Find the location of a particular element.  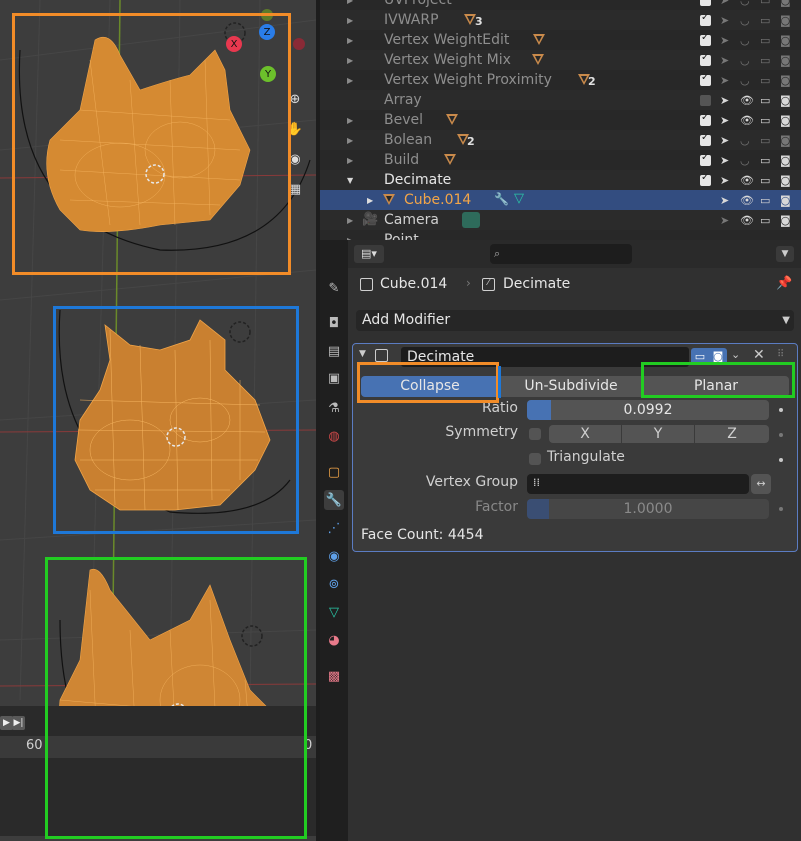

gizmo-neg-x-icon is located at coordinates (299, 44).